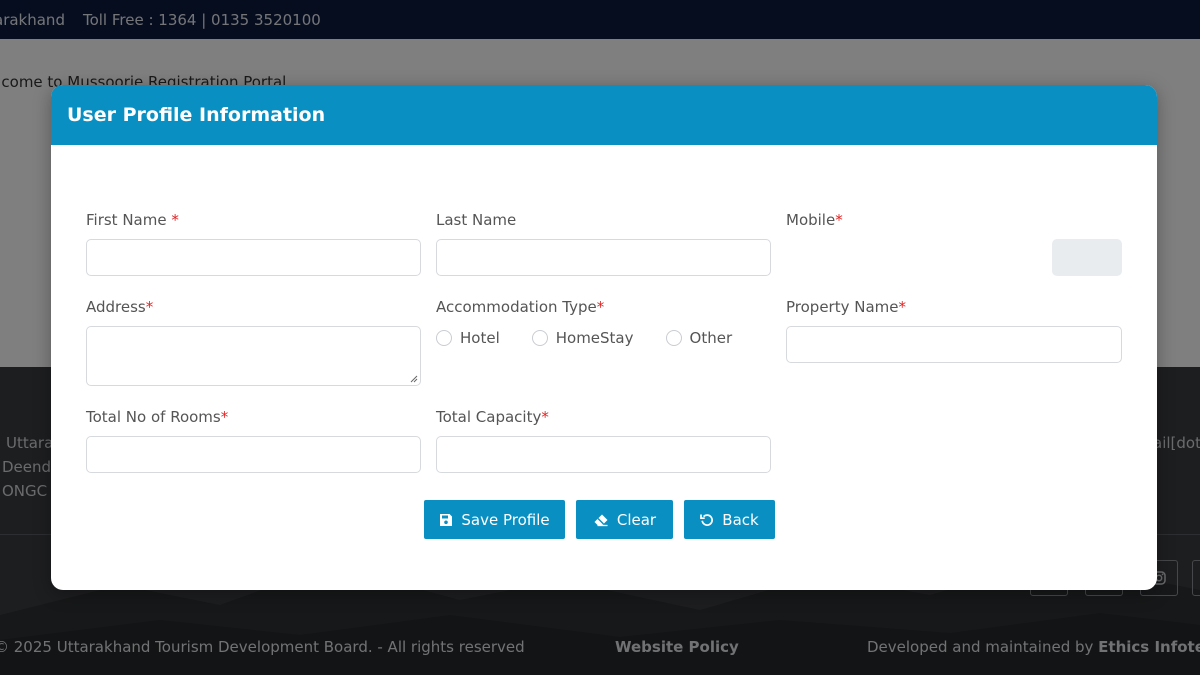  Describe the element at coordinates (624, 519) in the screenshot. I see `clear-button: Clear` at that location.